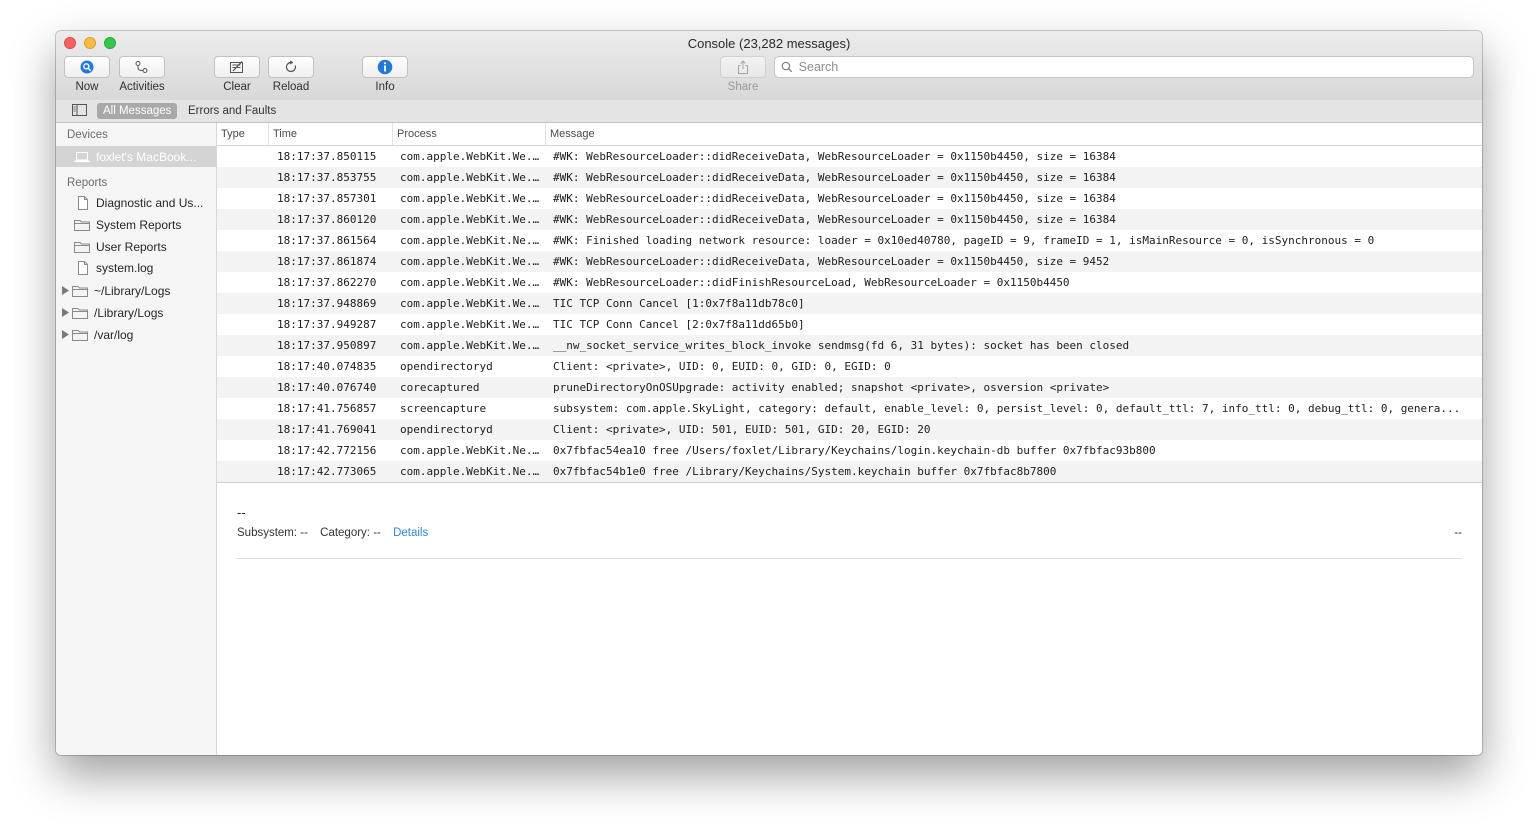 The height and width of the screenshot is (835, 1538). What do you see at coordinates (327, 219) in the screenshot?
I see `row-time: 18:17:37.860120` at bounding box center [327, 219].